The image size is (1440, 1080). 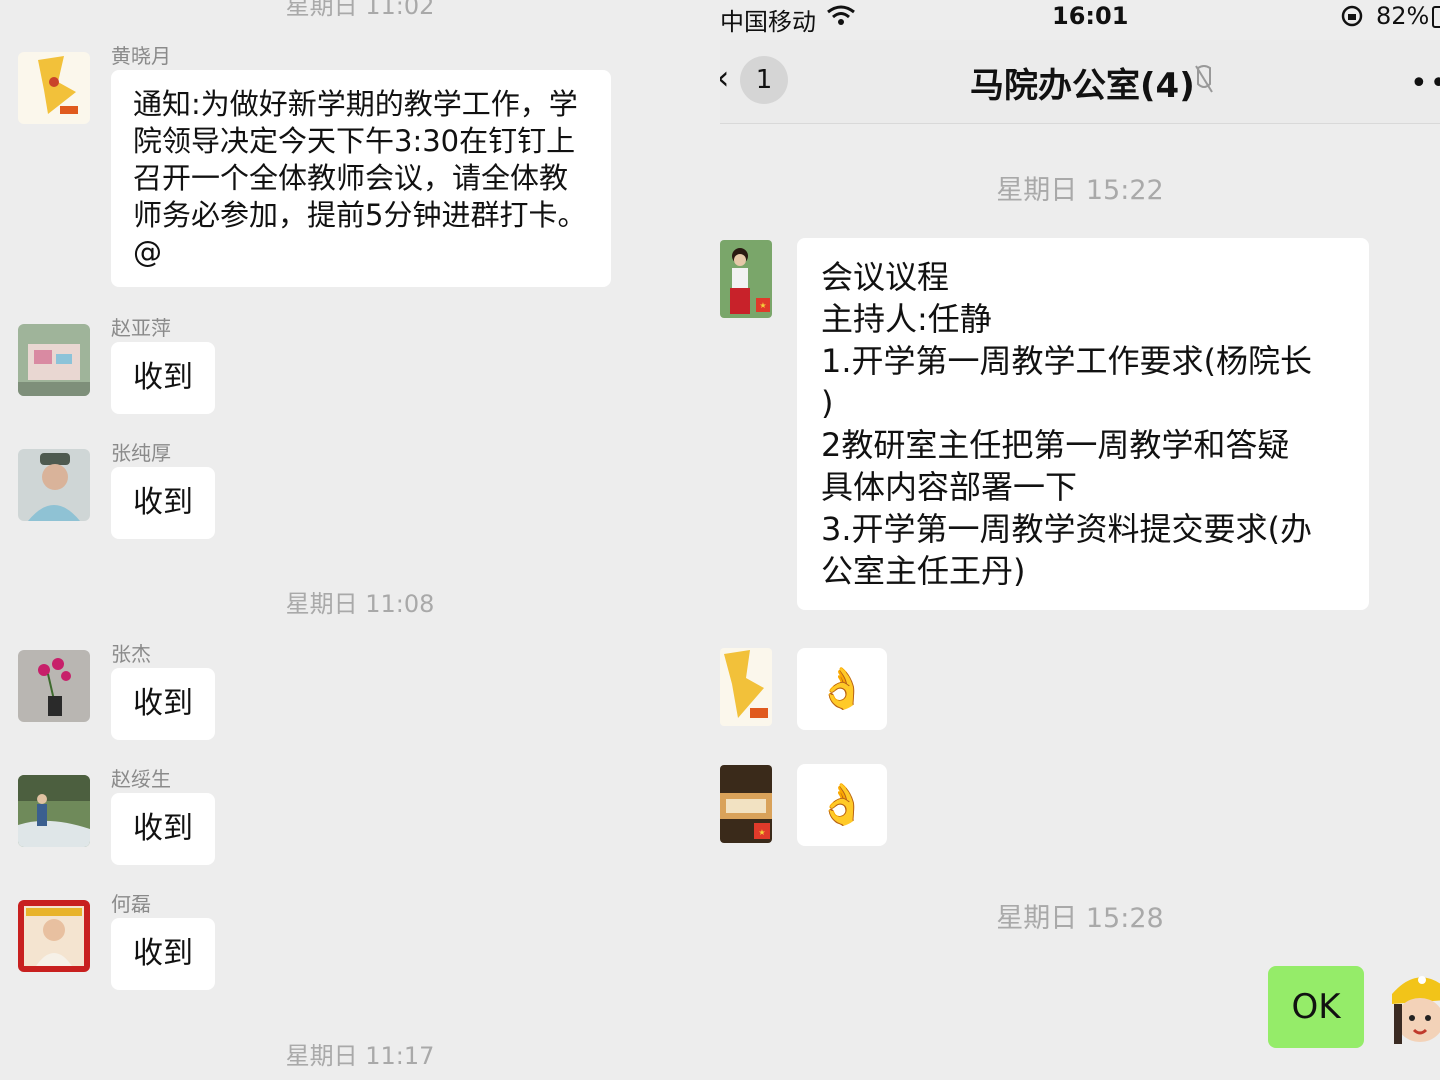 What do you see at coordinates (1425, 83) in the screenshot?
I see `more-options-icon: ••` at bounding box center [1425, 83].